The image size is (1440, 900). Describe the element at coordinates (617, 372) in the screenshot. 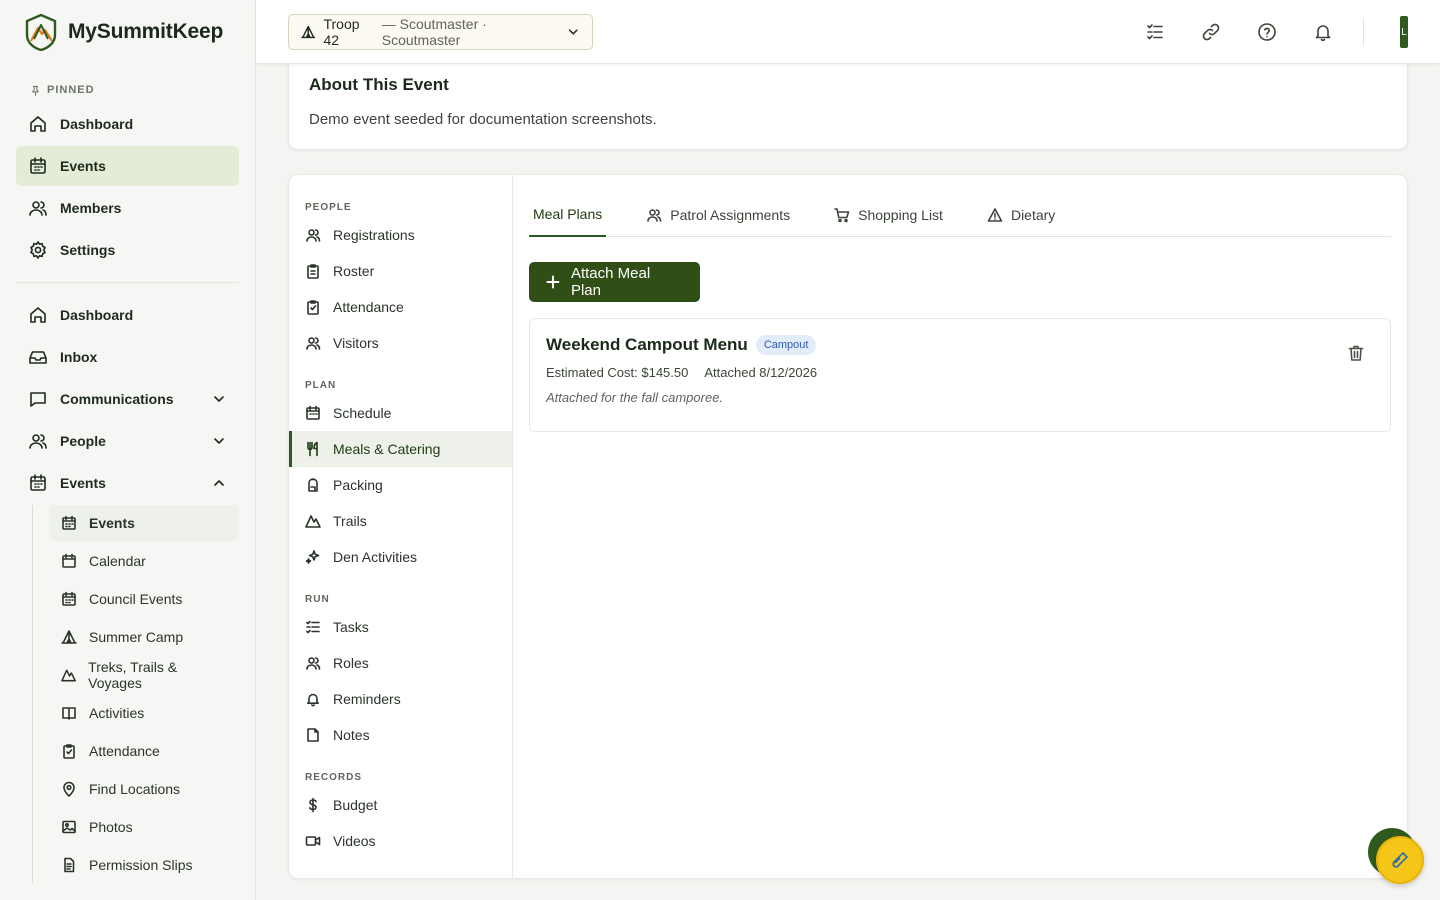

I see `meal-plan-cost: Estimated Cost: $145.50` at that location.